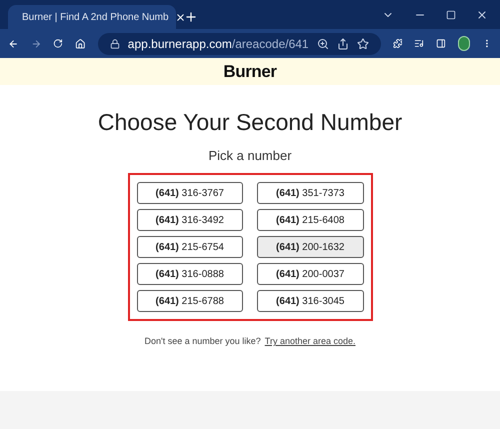  What do you see at coordinates (58, 43) in the screenshot?
I see `reload-icon` at bounding box center [58, 43].